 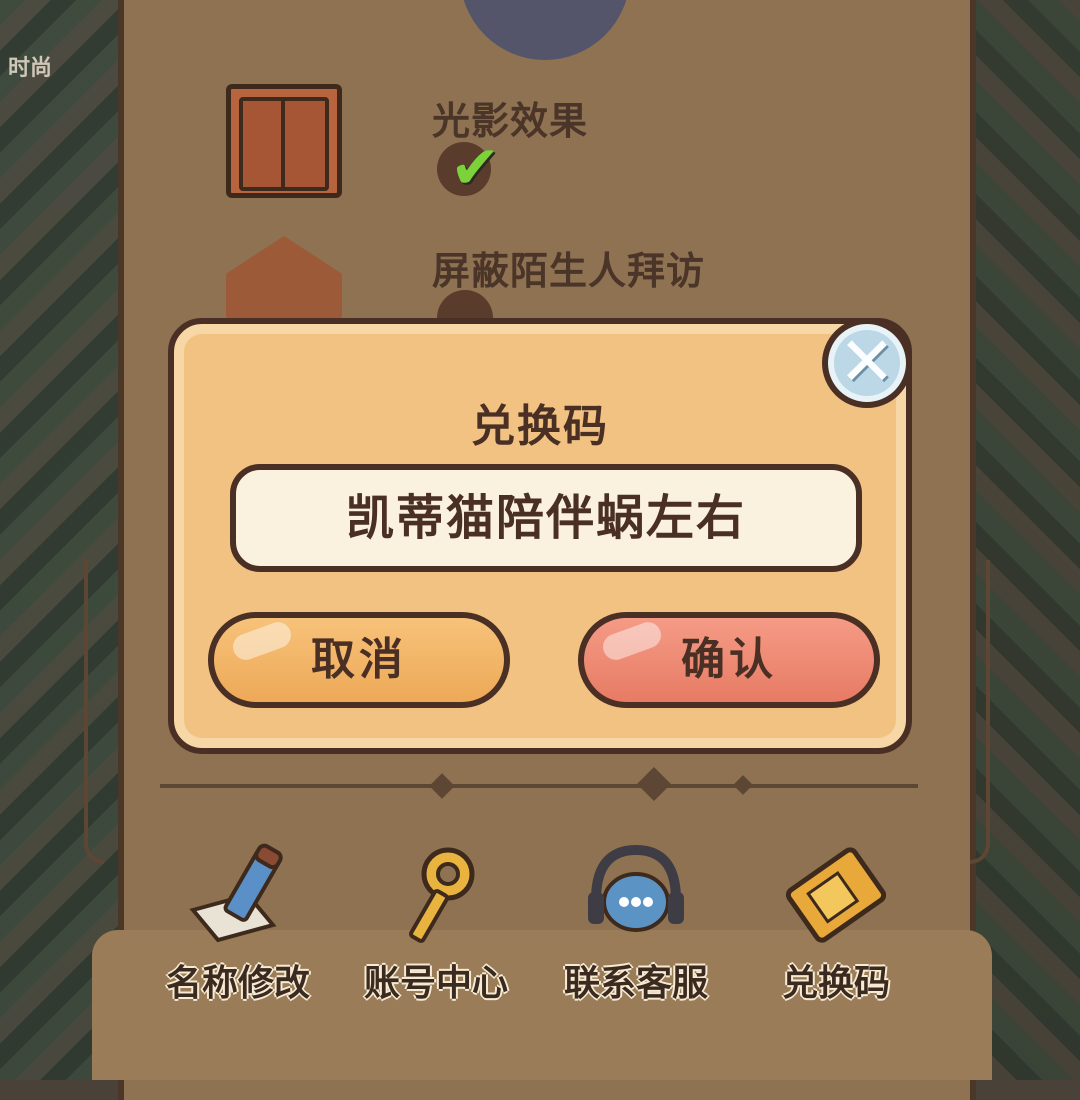 I want to click on cancel-button: 取消, so click(x=359, y=660).